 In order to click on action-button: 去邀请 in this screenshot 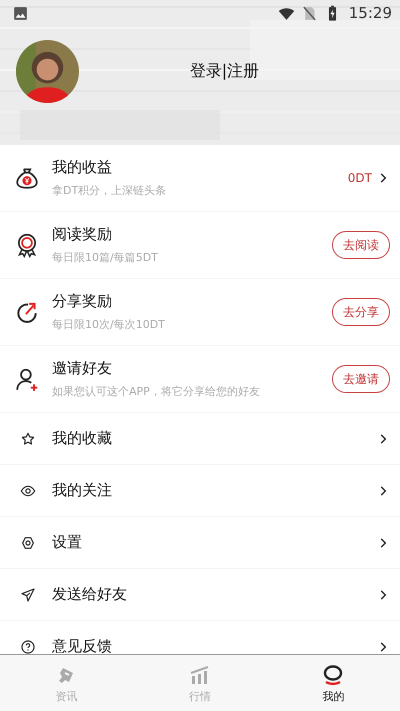, I will do `click(361, 379)`.